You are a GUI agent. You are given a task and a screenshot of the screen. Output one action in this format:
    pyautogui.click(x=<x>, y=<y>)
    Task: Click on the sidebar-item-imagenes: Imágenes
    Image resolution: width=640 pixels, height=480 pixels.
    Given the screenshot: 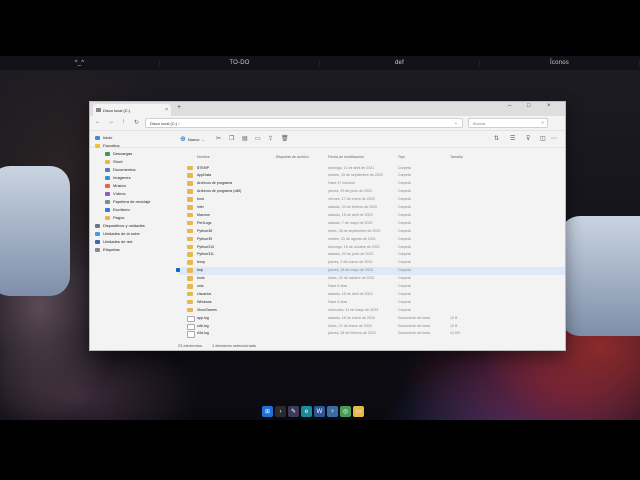 What is the action you would take?
    pyautogui.click(x=118, y=177)
    